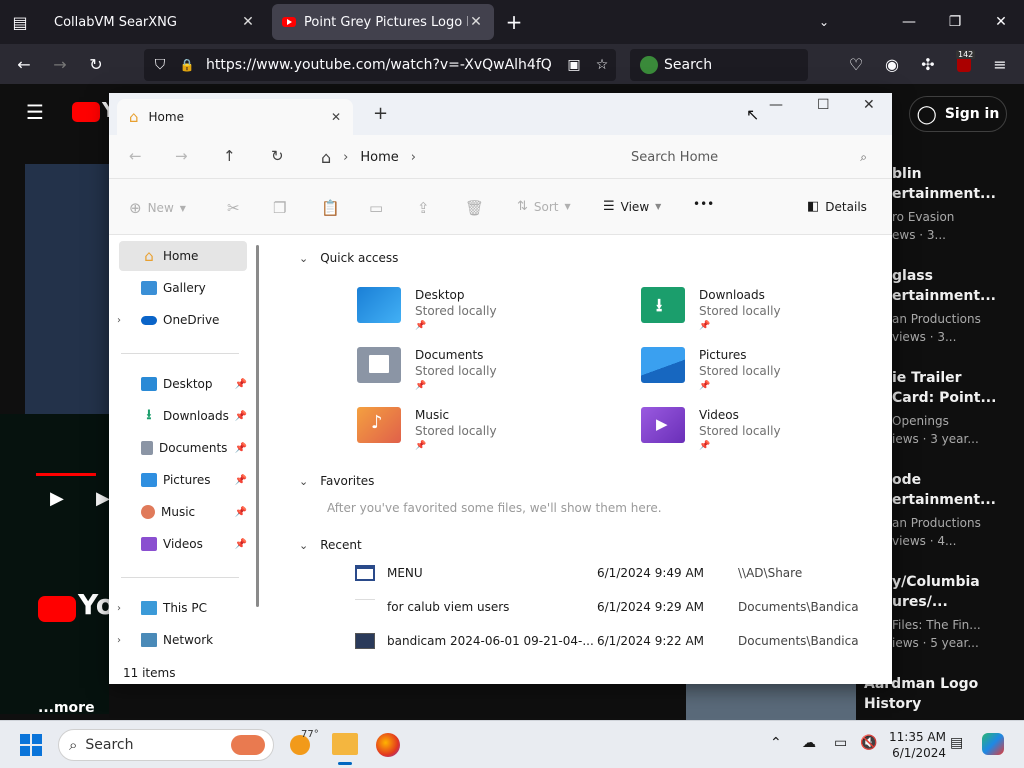  What do you see at coordinates (458, 157) in the screenshot?
I see `address-bar: ⌂ › Home ›` at bounding box center [458, 157].